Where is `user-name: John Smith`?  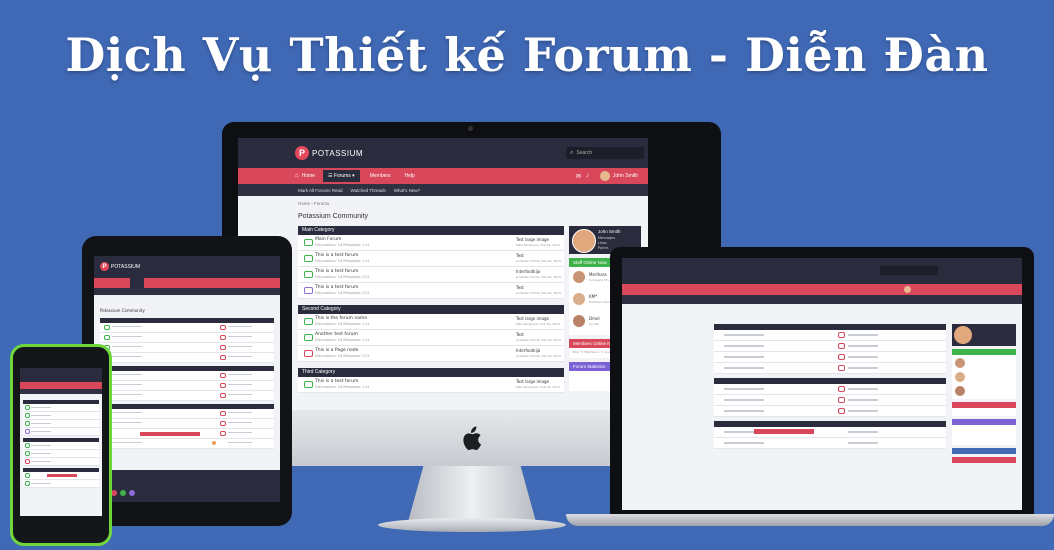
user-name: John Smith is located at coordinates (625, 176).